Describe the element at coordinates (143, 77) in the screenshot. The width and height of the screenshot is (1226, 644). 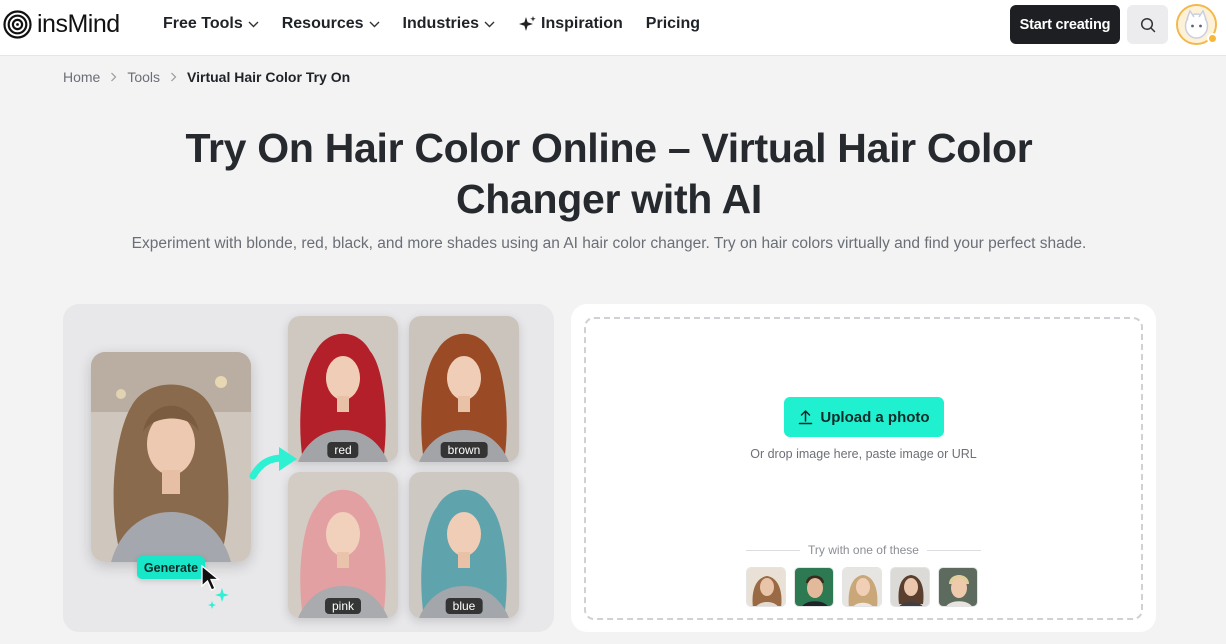
I see `breadcrumb-tools: Tools` at that location.